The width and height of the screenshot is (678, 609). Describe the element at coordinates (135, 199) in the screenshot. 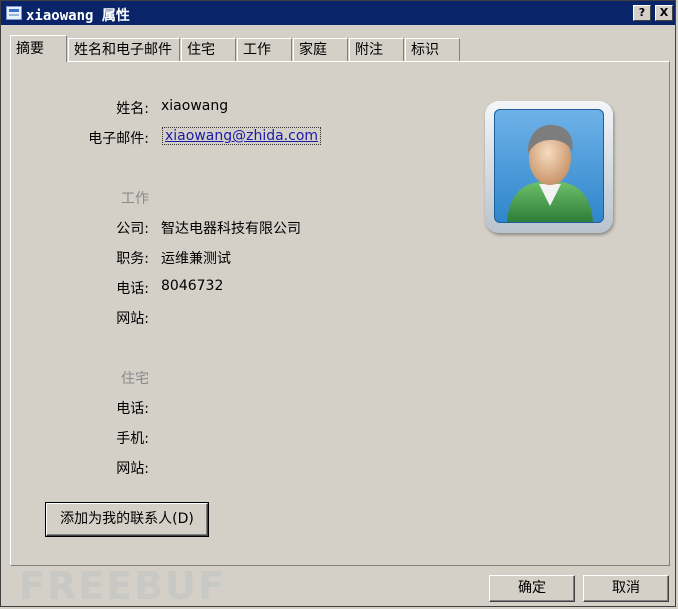

I see `work-section-heading: 工作` at that location.